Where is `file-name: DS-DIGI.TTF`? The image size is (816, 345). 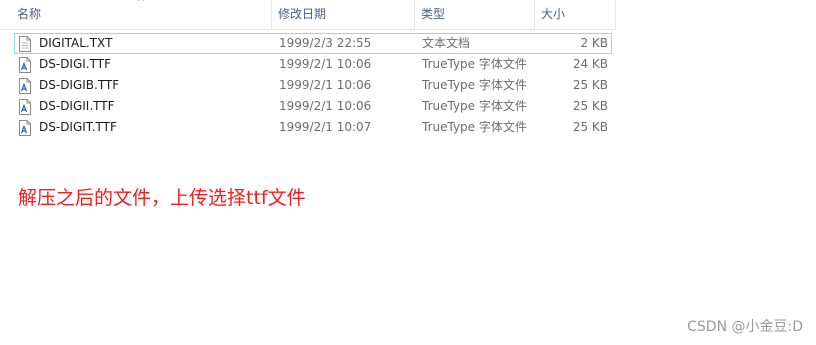 file-name: DS-DIGI.TTF is located at coordinates (75, 64).